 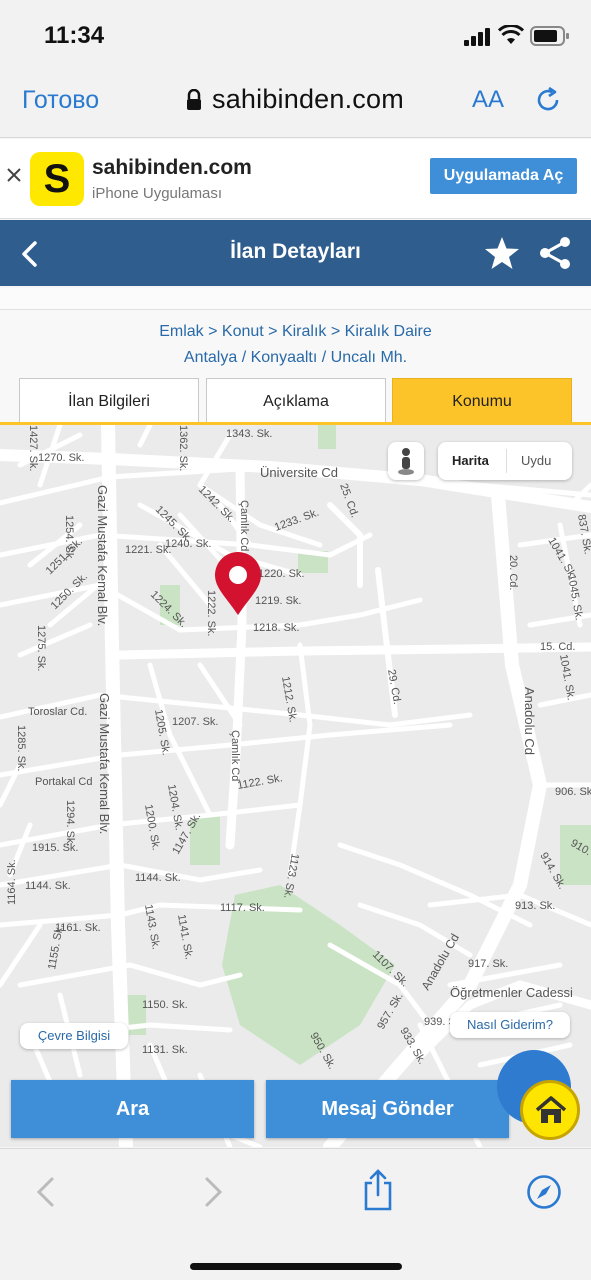 I want to click on status-time: 11:34, so click(x=74, y=35).